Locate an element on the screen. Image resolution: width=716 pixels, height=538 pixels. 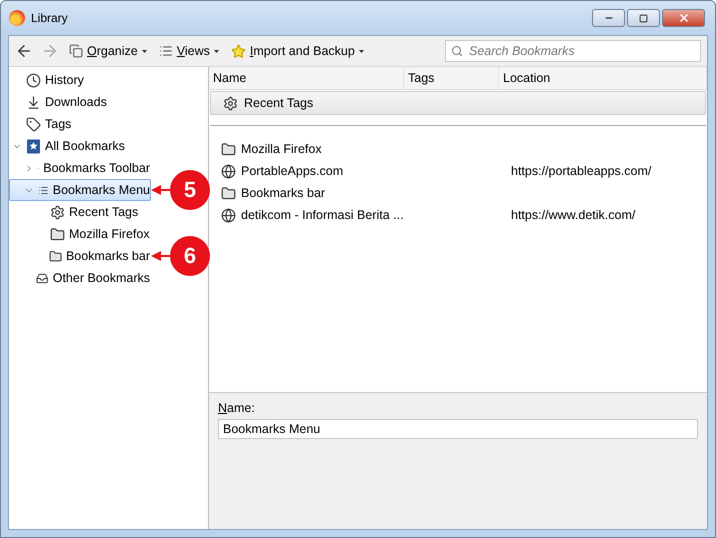
column-heading: Tags is located at coordinates (451, 78).